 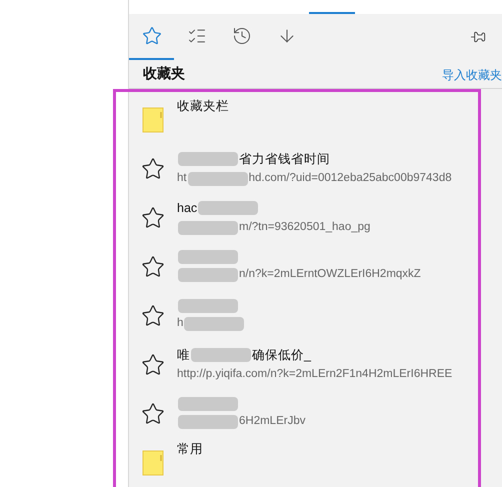 I want to click on item-title-text: hac, so click(x=187, y=208).